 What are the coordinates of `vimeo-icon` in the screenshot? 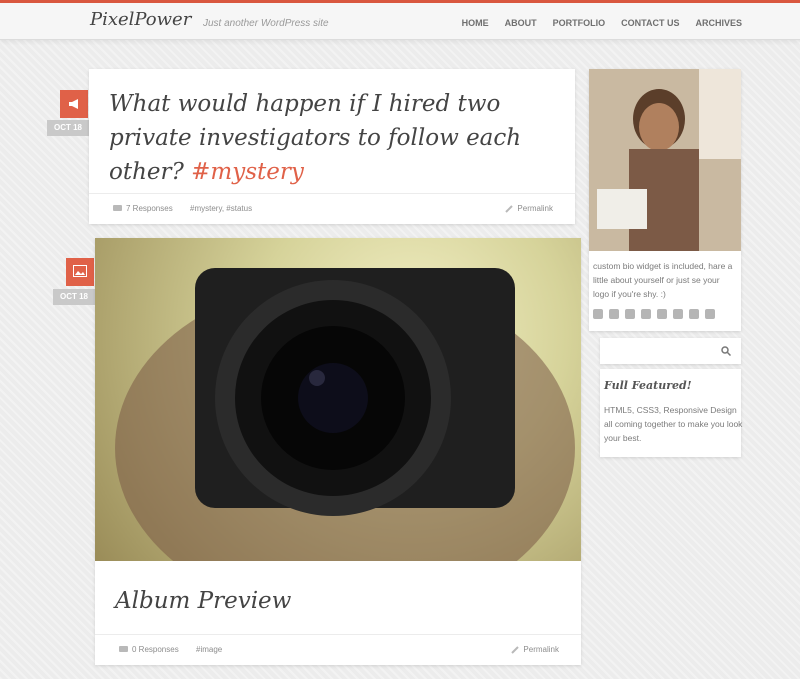 It's located at (598, 314).